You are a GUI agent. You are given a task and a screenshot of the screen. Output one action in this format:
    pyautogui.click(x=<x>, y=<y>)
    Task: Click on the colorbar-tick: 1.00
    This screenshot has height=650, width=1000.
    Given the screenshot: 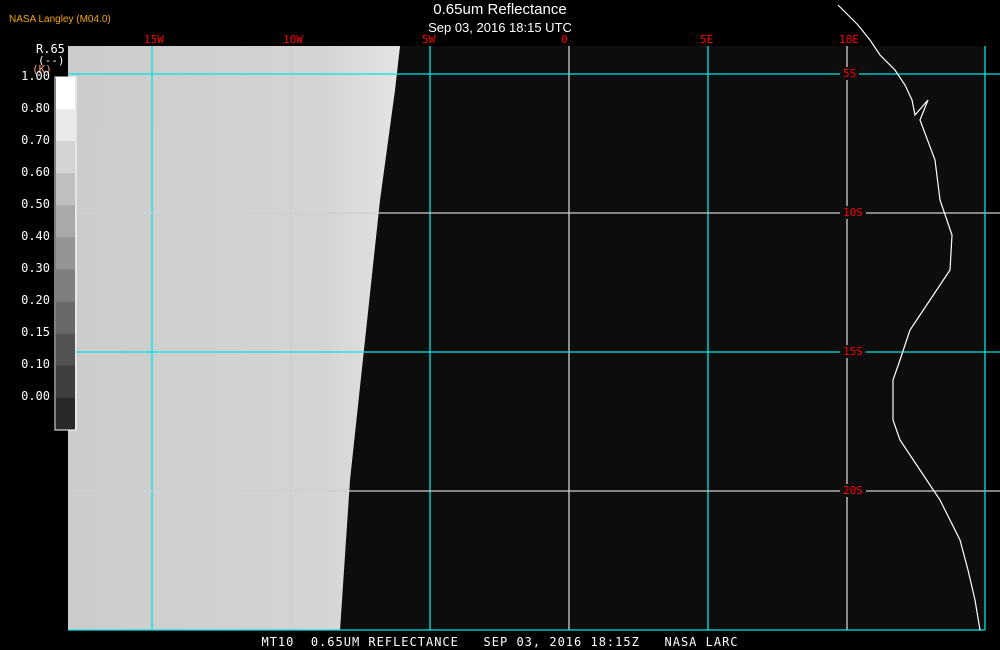 What is the action you would take?
    pyautogui.click(x=35, y=76)
    